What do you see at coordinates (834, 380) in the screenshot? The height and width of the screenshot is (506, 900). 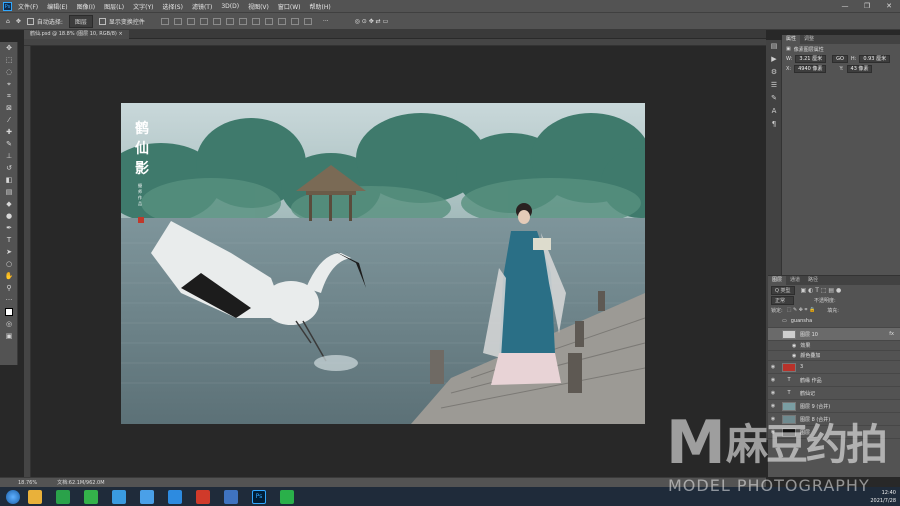 I see `layer-row: ◉ T 鹤缘 作品` at bounding box center [834, 380].